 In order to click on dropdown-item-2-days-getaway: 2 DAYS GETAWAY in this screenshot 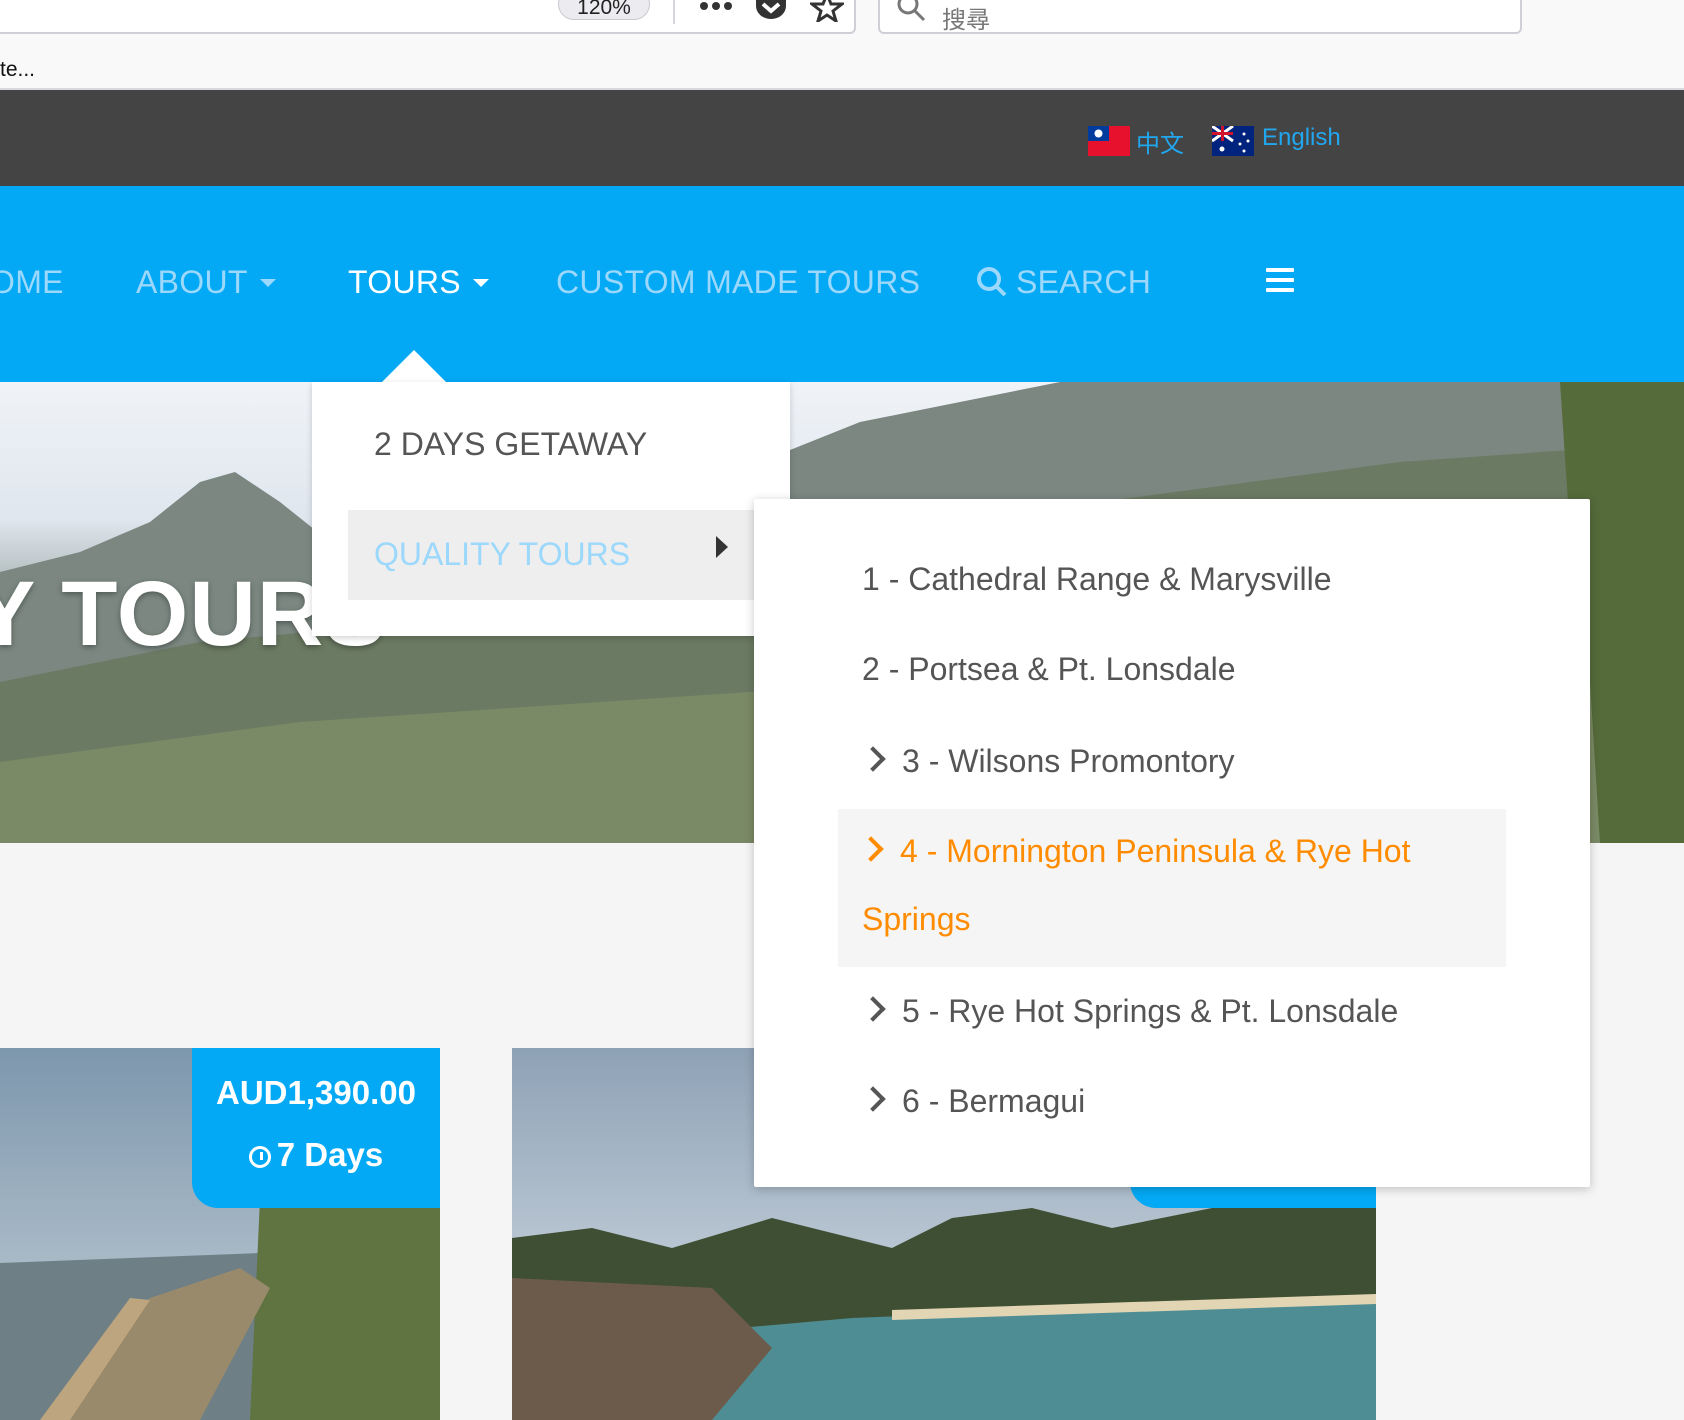, I will do `click(510, 444)`.